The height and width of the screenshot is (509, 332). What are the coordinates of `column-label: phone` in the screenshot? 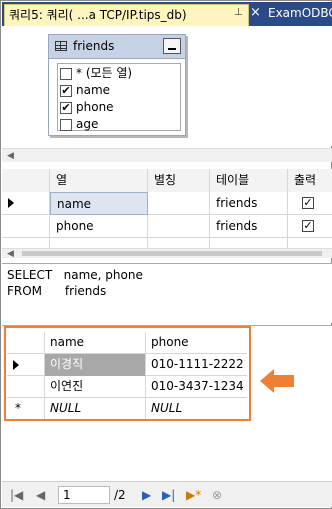 It's located at (95, 107).